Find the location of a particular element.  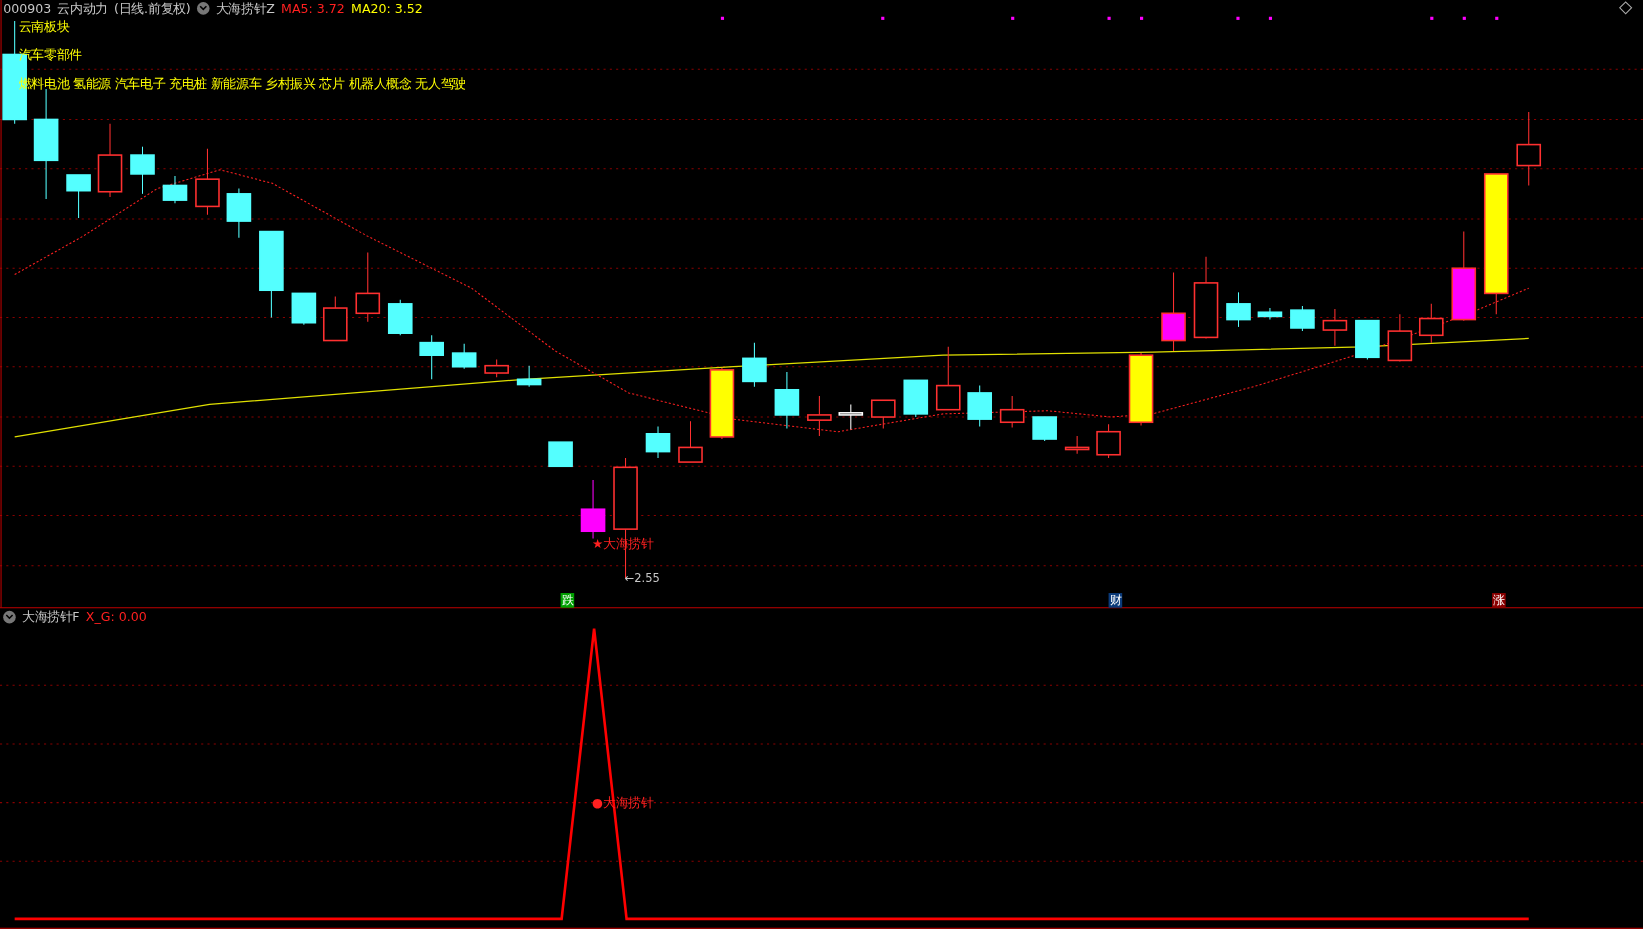

stock-name: 云内动力 is located at coordinates (82, 9).